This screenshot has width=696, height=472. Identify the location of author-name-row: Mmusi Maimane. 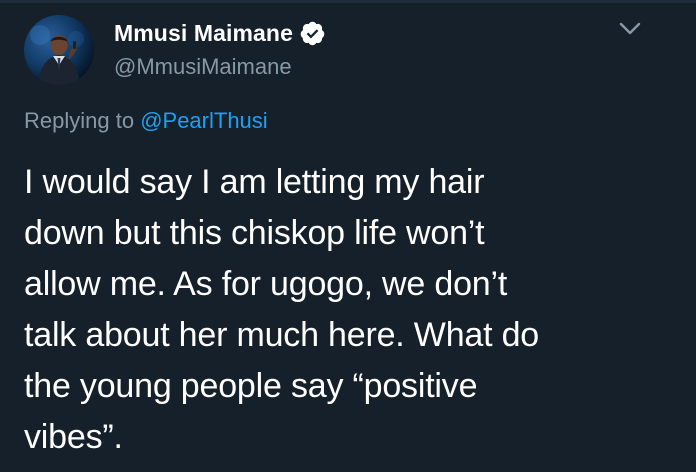
(220, 33).